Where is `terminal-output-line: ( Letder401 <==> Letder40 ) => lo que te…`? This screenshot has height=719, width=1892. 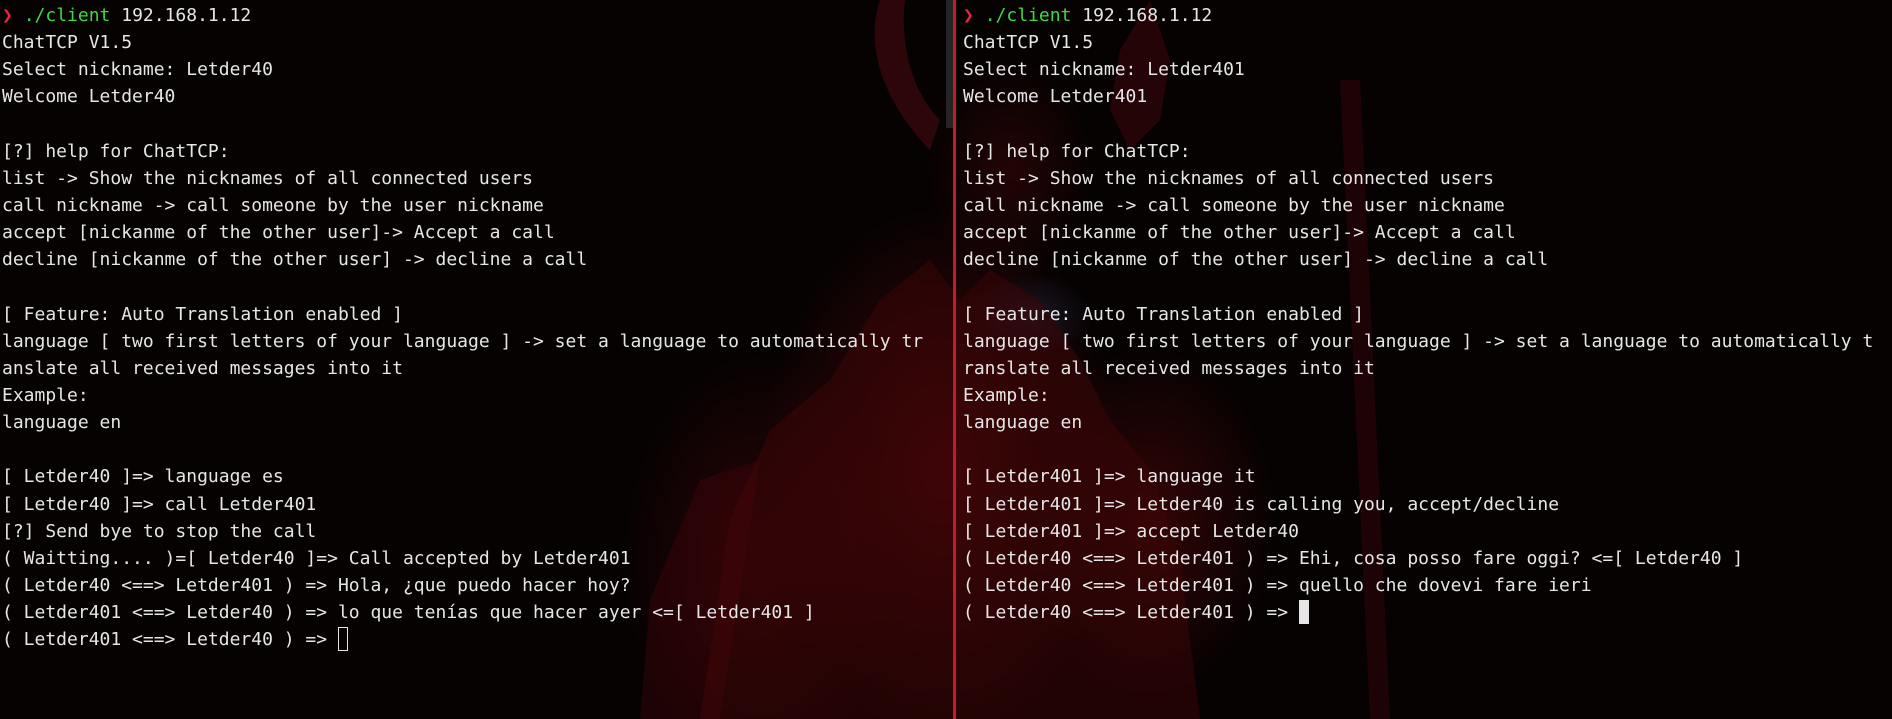
terminal-output-line: ( Letder401 <==> Letder40 ) => lo que te… is located at coordinates (408, 613).